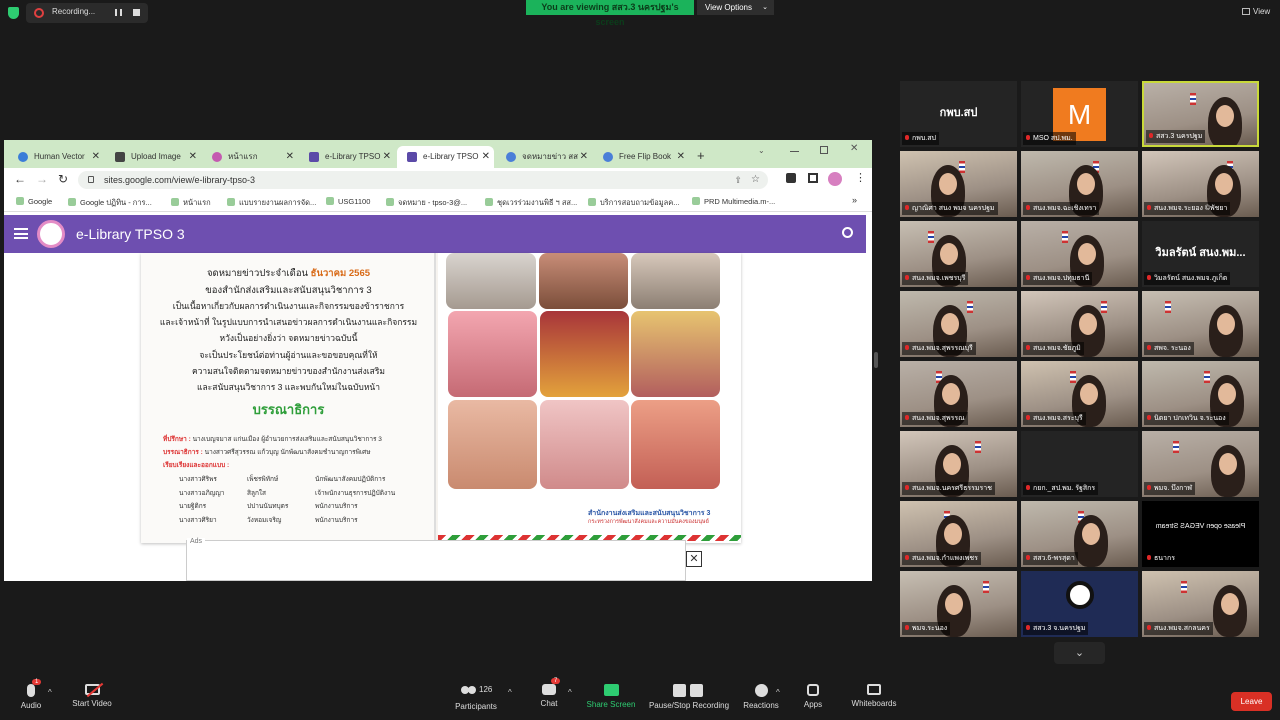 The height and width of the screenshot is (720, 1280). I want to click on hamburger-menu-icon, so click(21, 233).